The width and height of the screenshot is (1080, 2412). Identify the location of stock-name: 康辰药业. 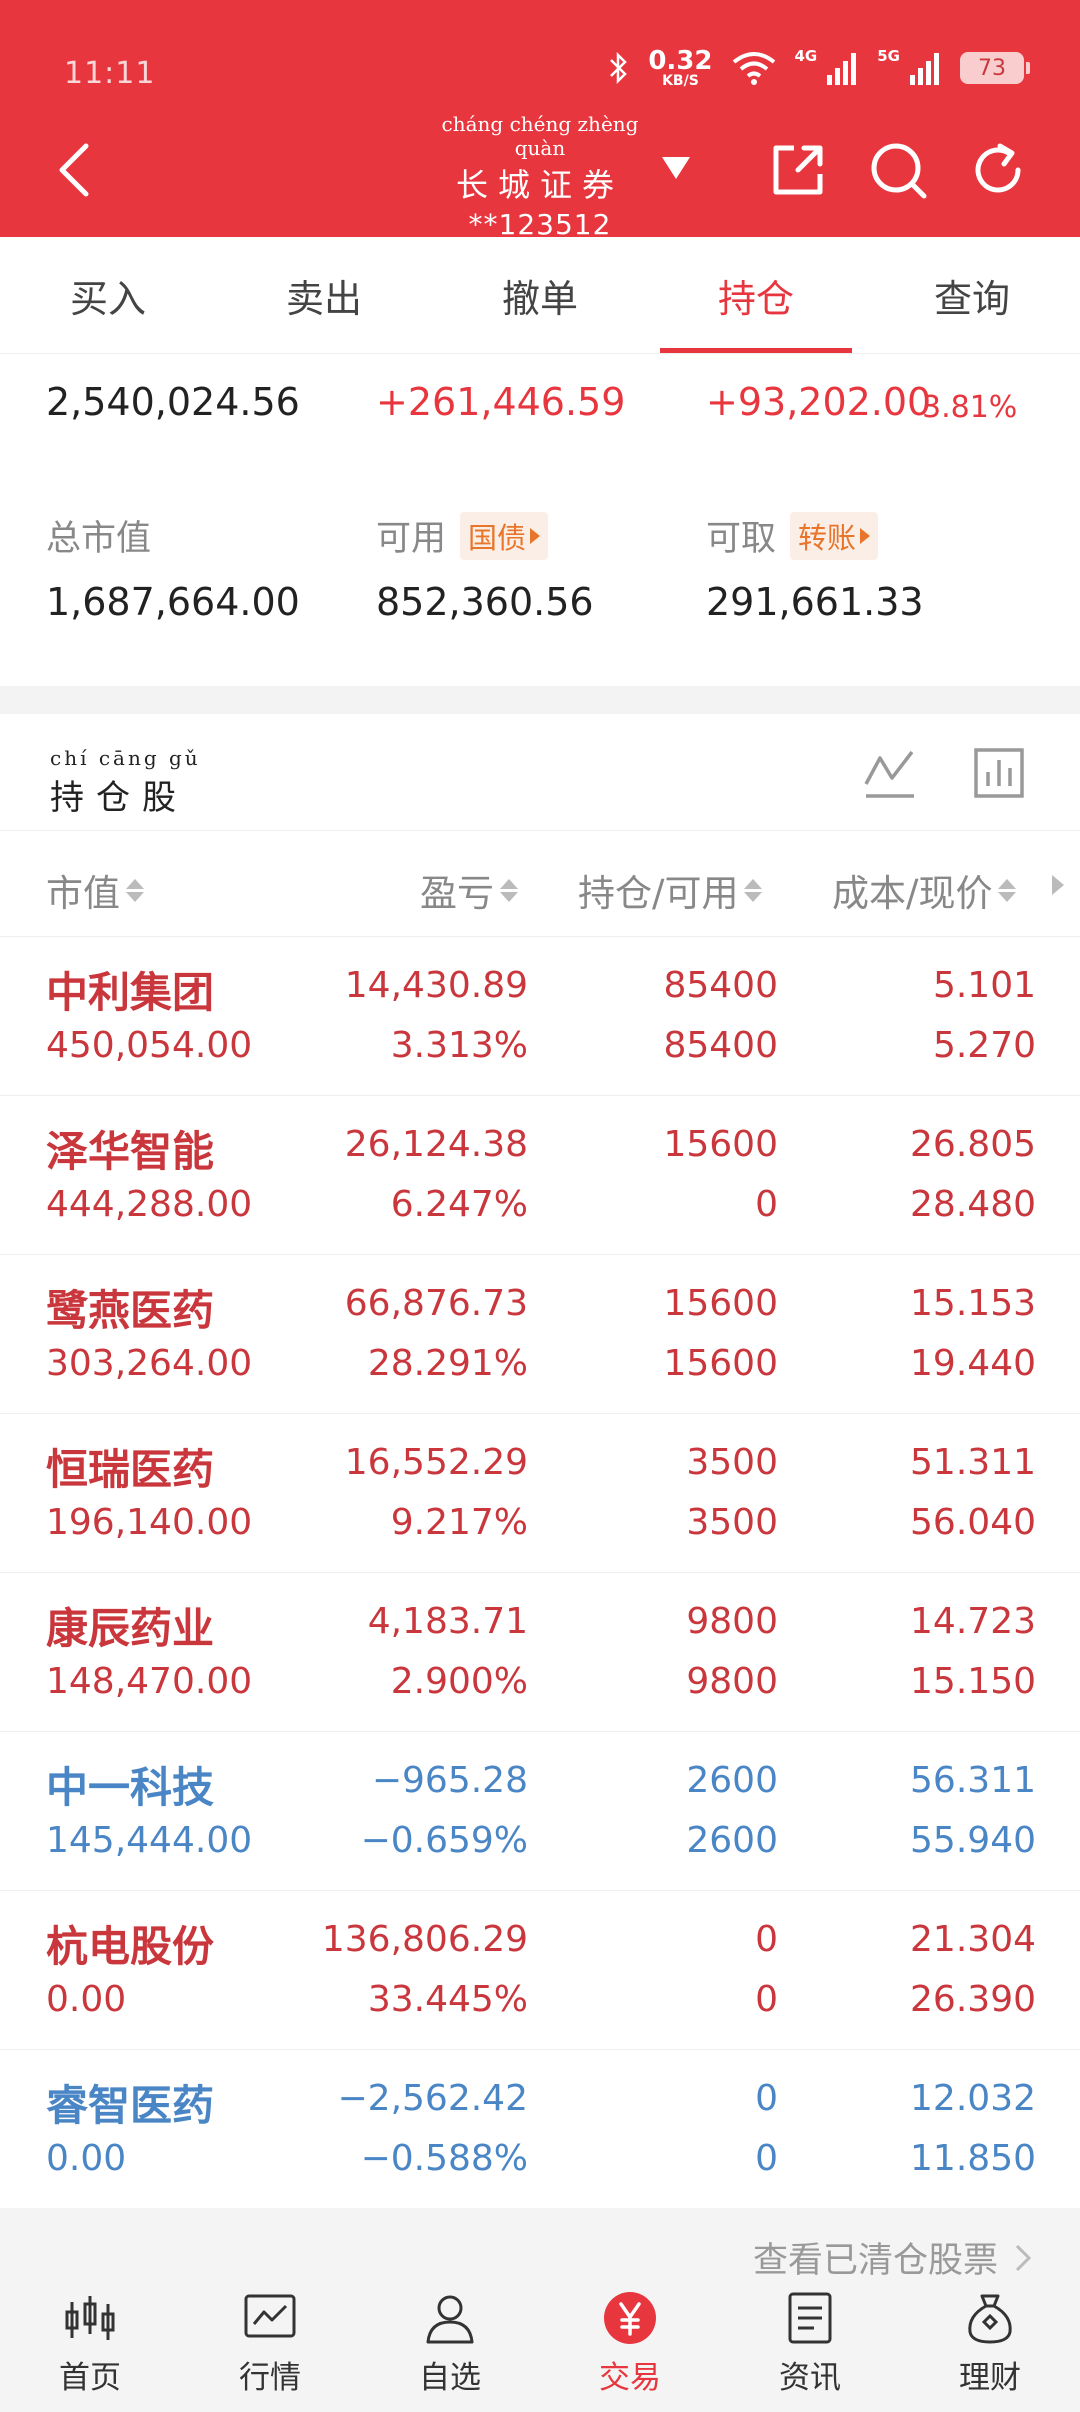
(130, 1628).